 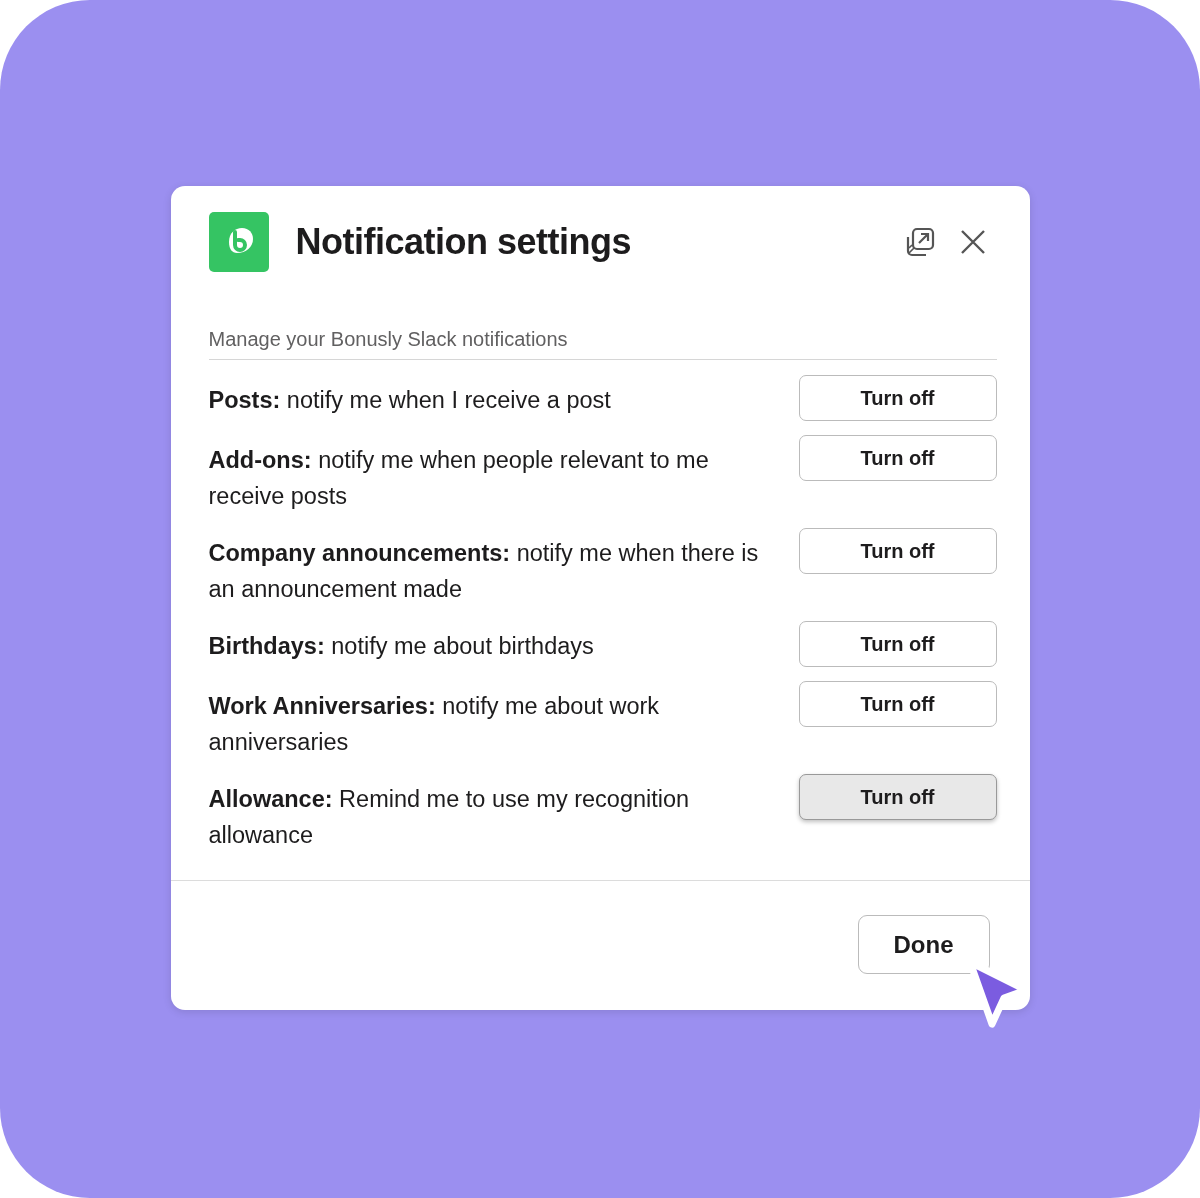 What do you see at coordinates (923, 944) in the screenshot?
I see `done-button: Done` at bounding box center [923, 944].